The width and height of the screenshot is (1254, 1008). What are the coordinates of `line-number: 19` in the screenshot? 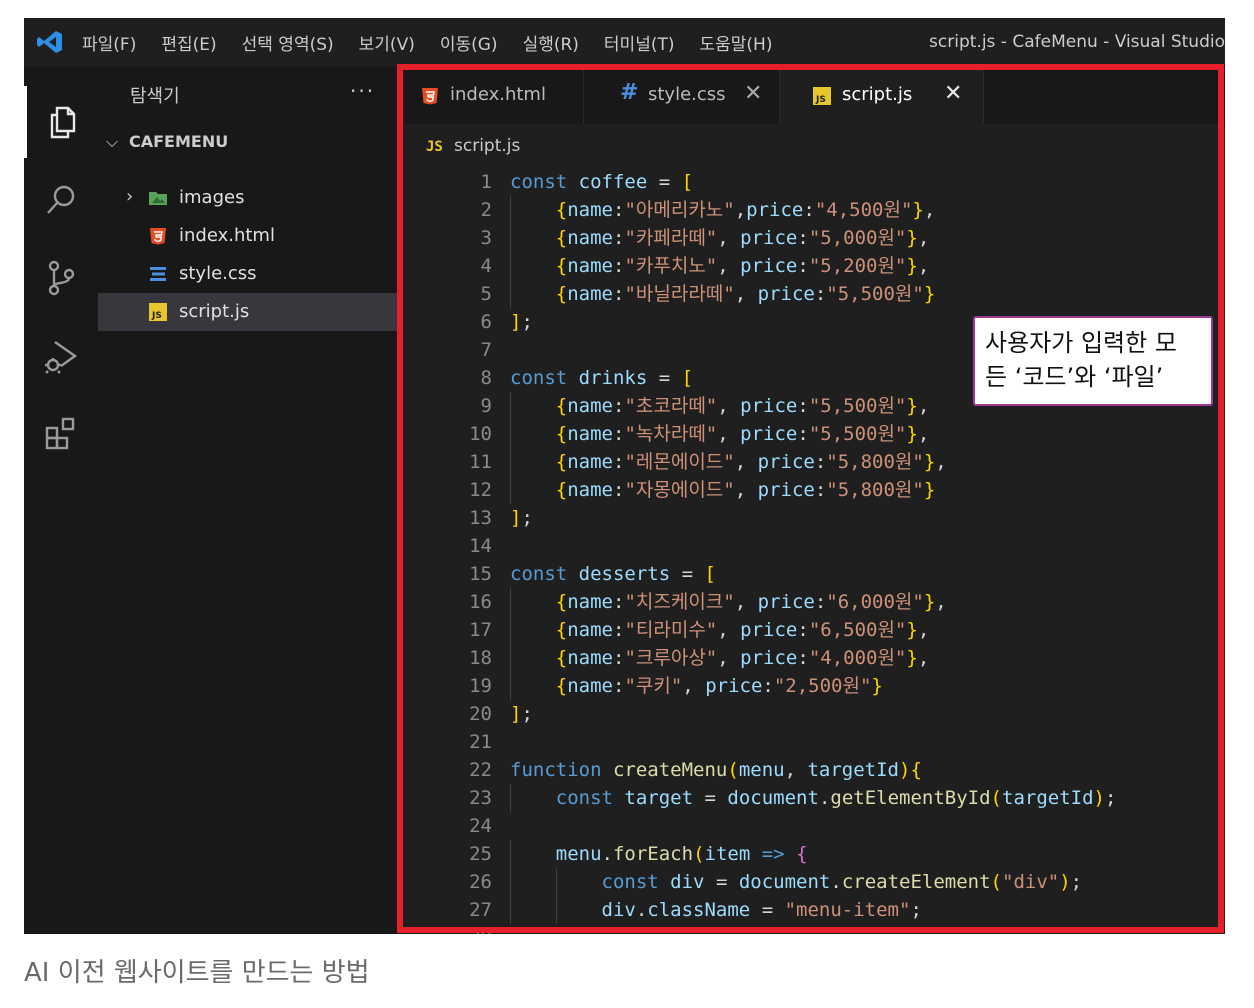 It's located at (480, 686).